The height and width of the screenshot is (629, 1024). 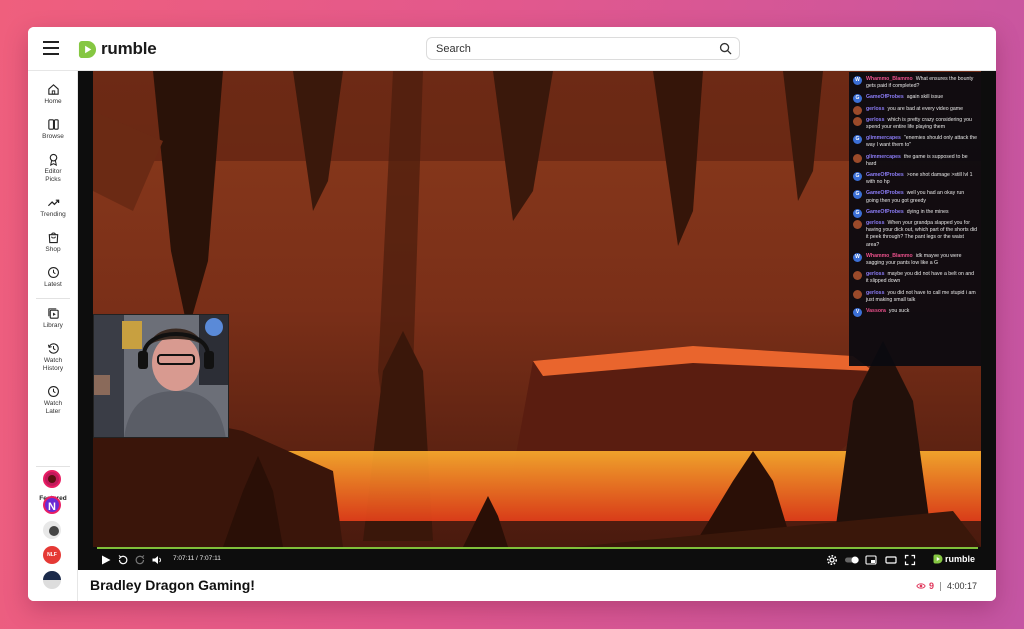 I want to click on home-icon, so click(x=53, y=89).